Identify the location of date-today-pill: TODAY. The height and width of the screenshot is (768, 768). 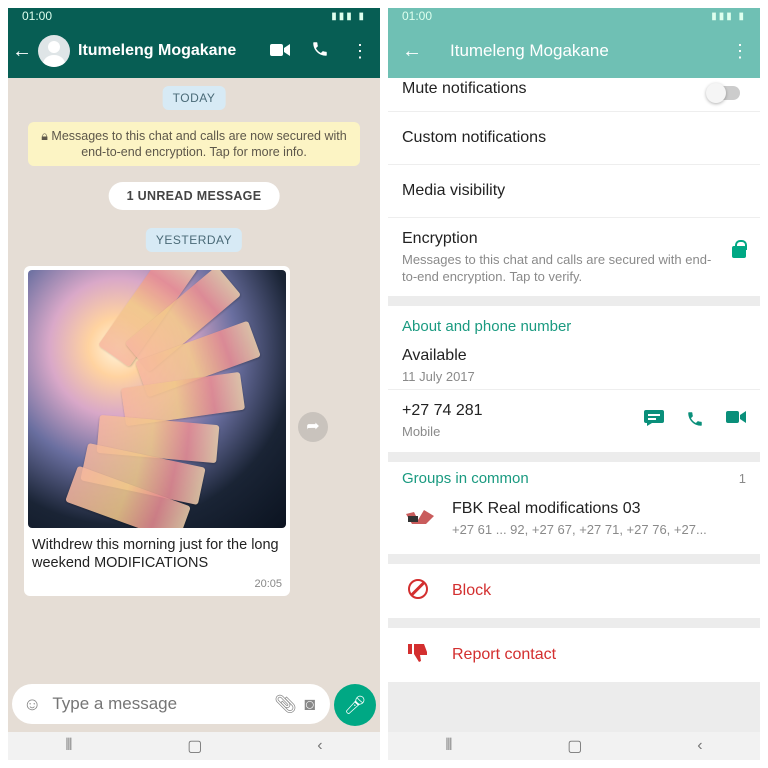
(194, 98).